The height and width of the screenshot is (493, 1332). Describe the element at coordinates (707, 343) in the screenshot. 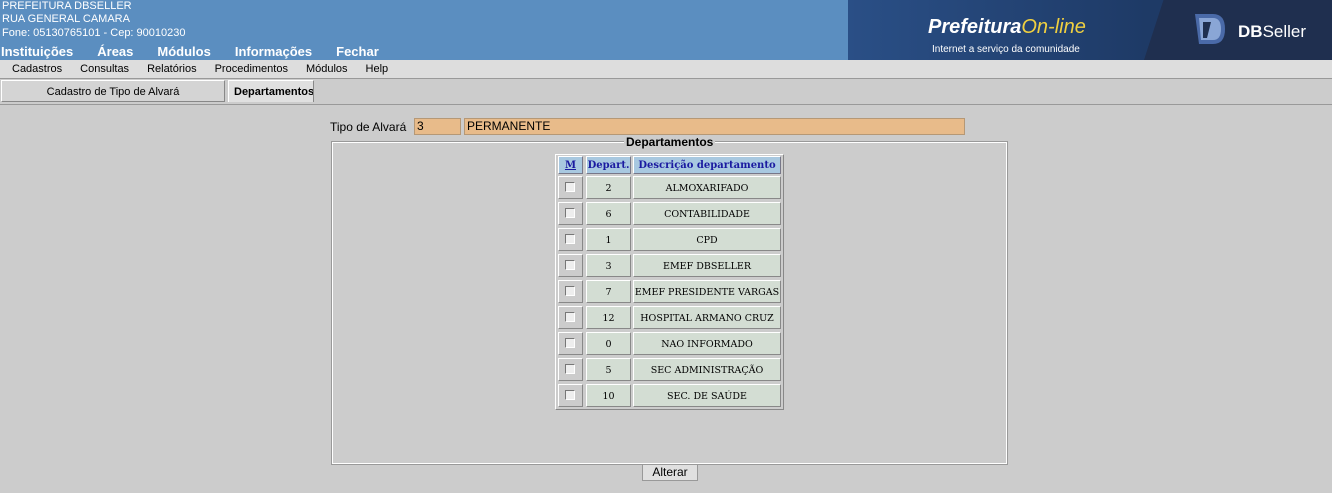

I see `row-depart-name: NAO INFORMADO` at that location.